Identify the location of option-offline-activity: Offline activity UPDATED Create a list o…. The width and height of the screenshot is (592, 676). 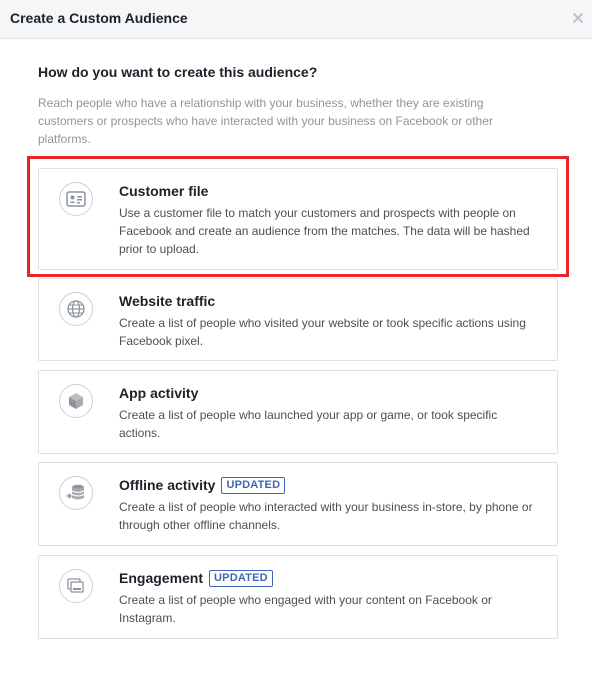
(298, 504).